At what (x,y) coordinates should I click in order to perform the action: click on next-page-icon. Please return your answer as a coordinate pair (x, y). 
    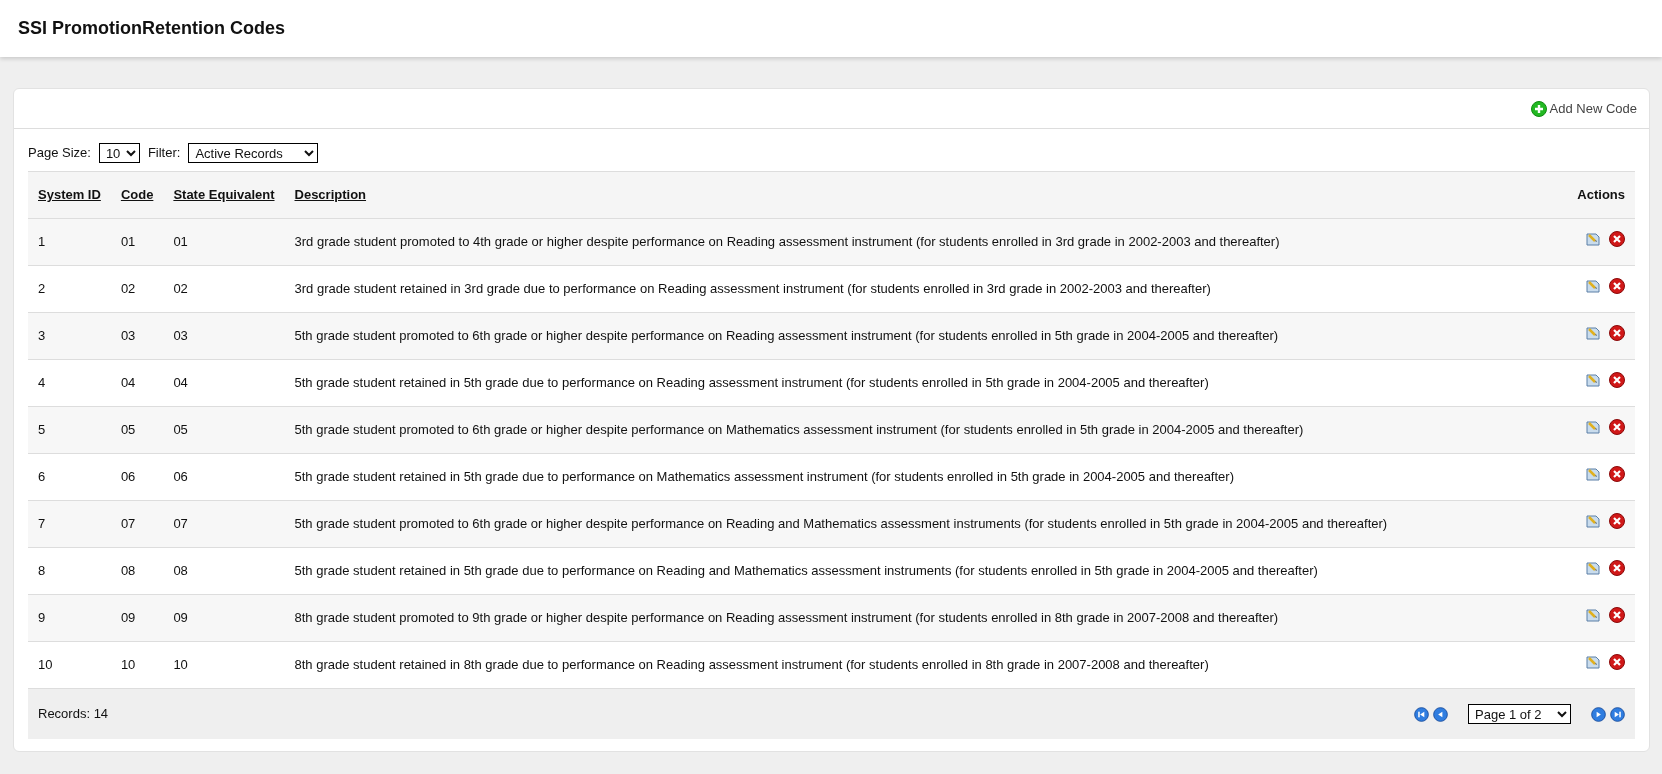
    Looking at the image, I should click on (1598, 714).